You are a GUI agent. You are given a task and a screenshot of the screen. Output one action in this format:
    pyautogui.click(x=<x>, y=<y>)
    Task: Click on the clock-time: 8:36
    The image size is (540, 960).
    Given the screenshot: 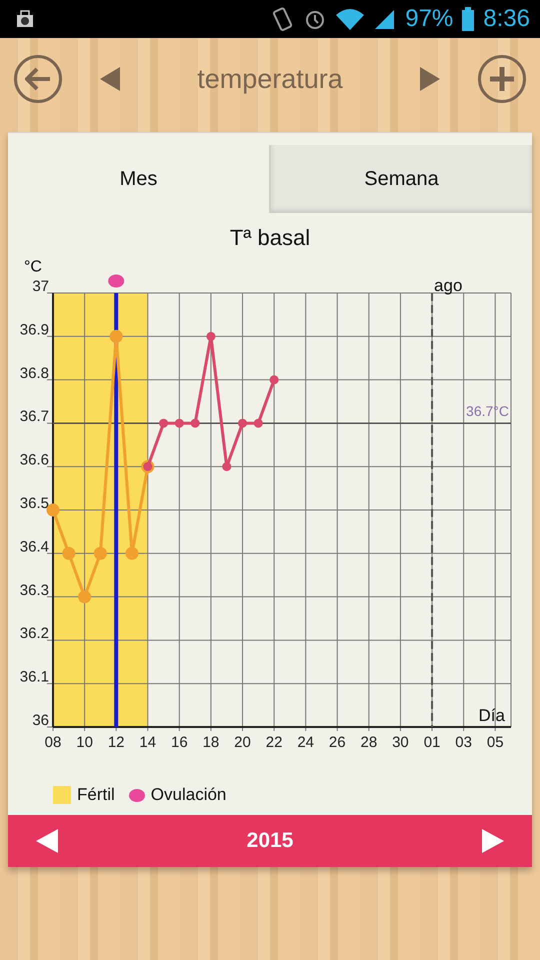 What is the action you would take?
    pyautogui.click(x=506, y=19)
    